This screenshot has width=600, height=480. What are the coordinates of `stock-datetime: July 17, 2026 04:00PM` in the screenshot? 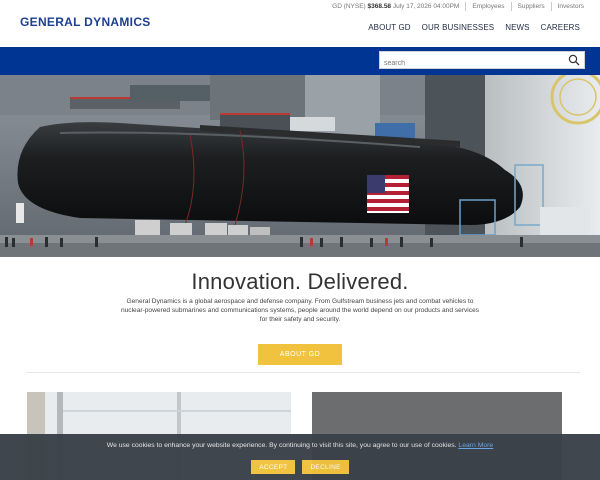 It's located at (426, 6).